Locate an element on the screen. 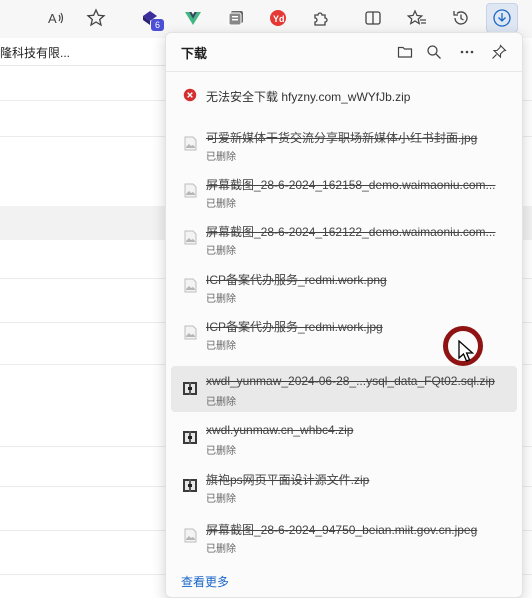  download-item-name: 旗袍ps网页平面设计源文件.zip is located at coordinates (288, 480).